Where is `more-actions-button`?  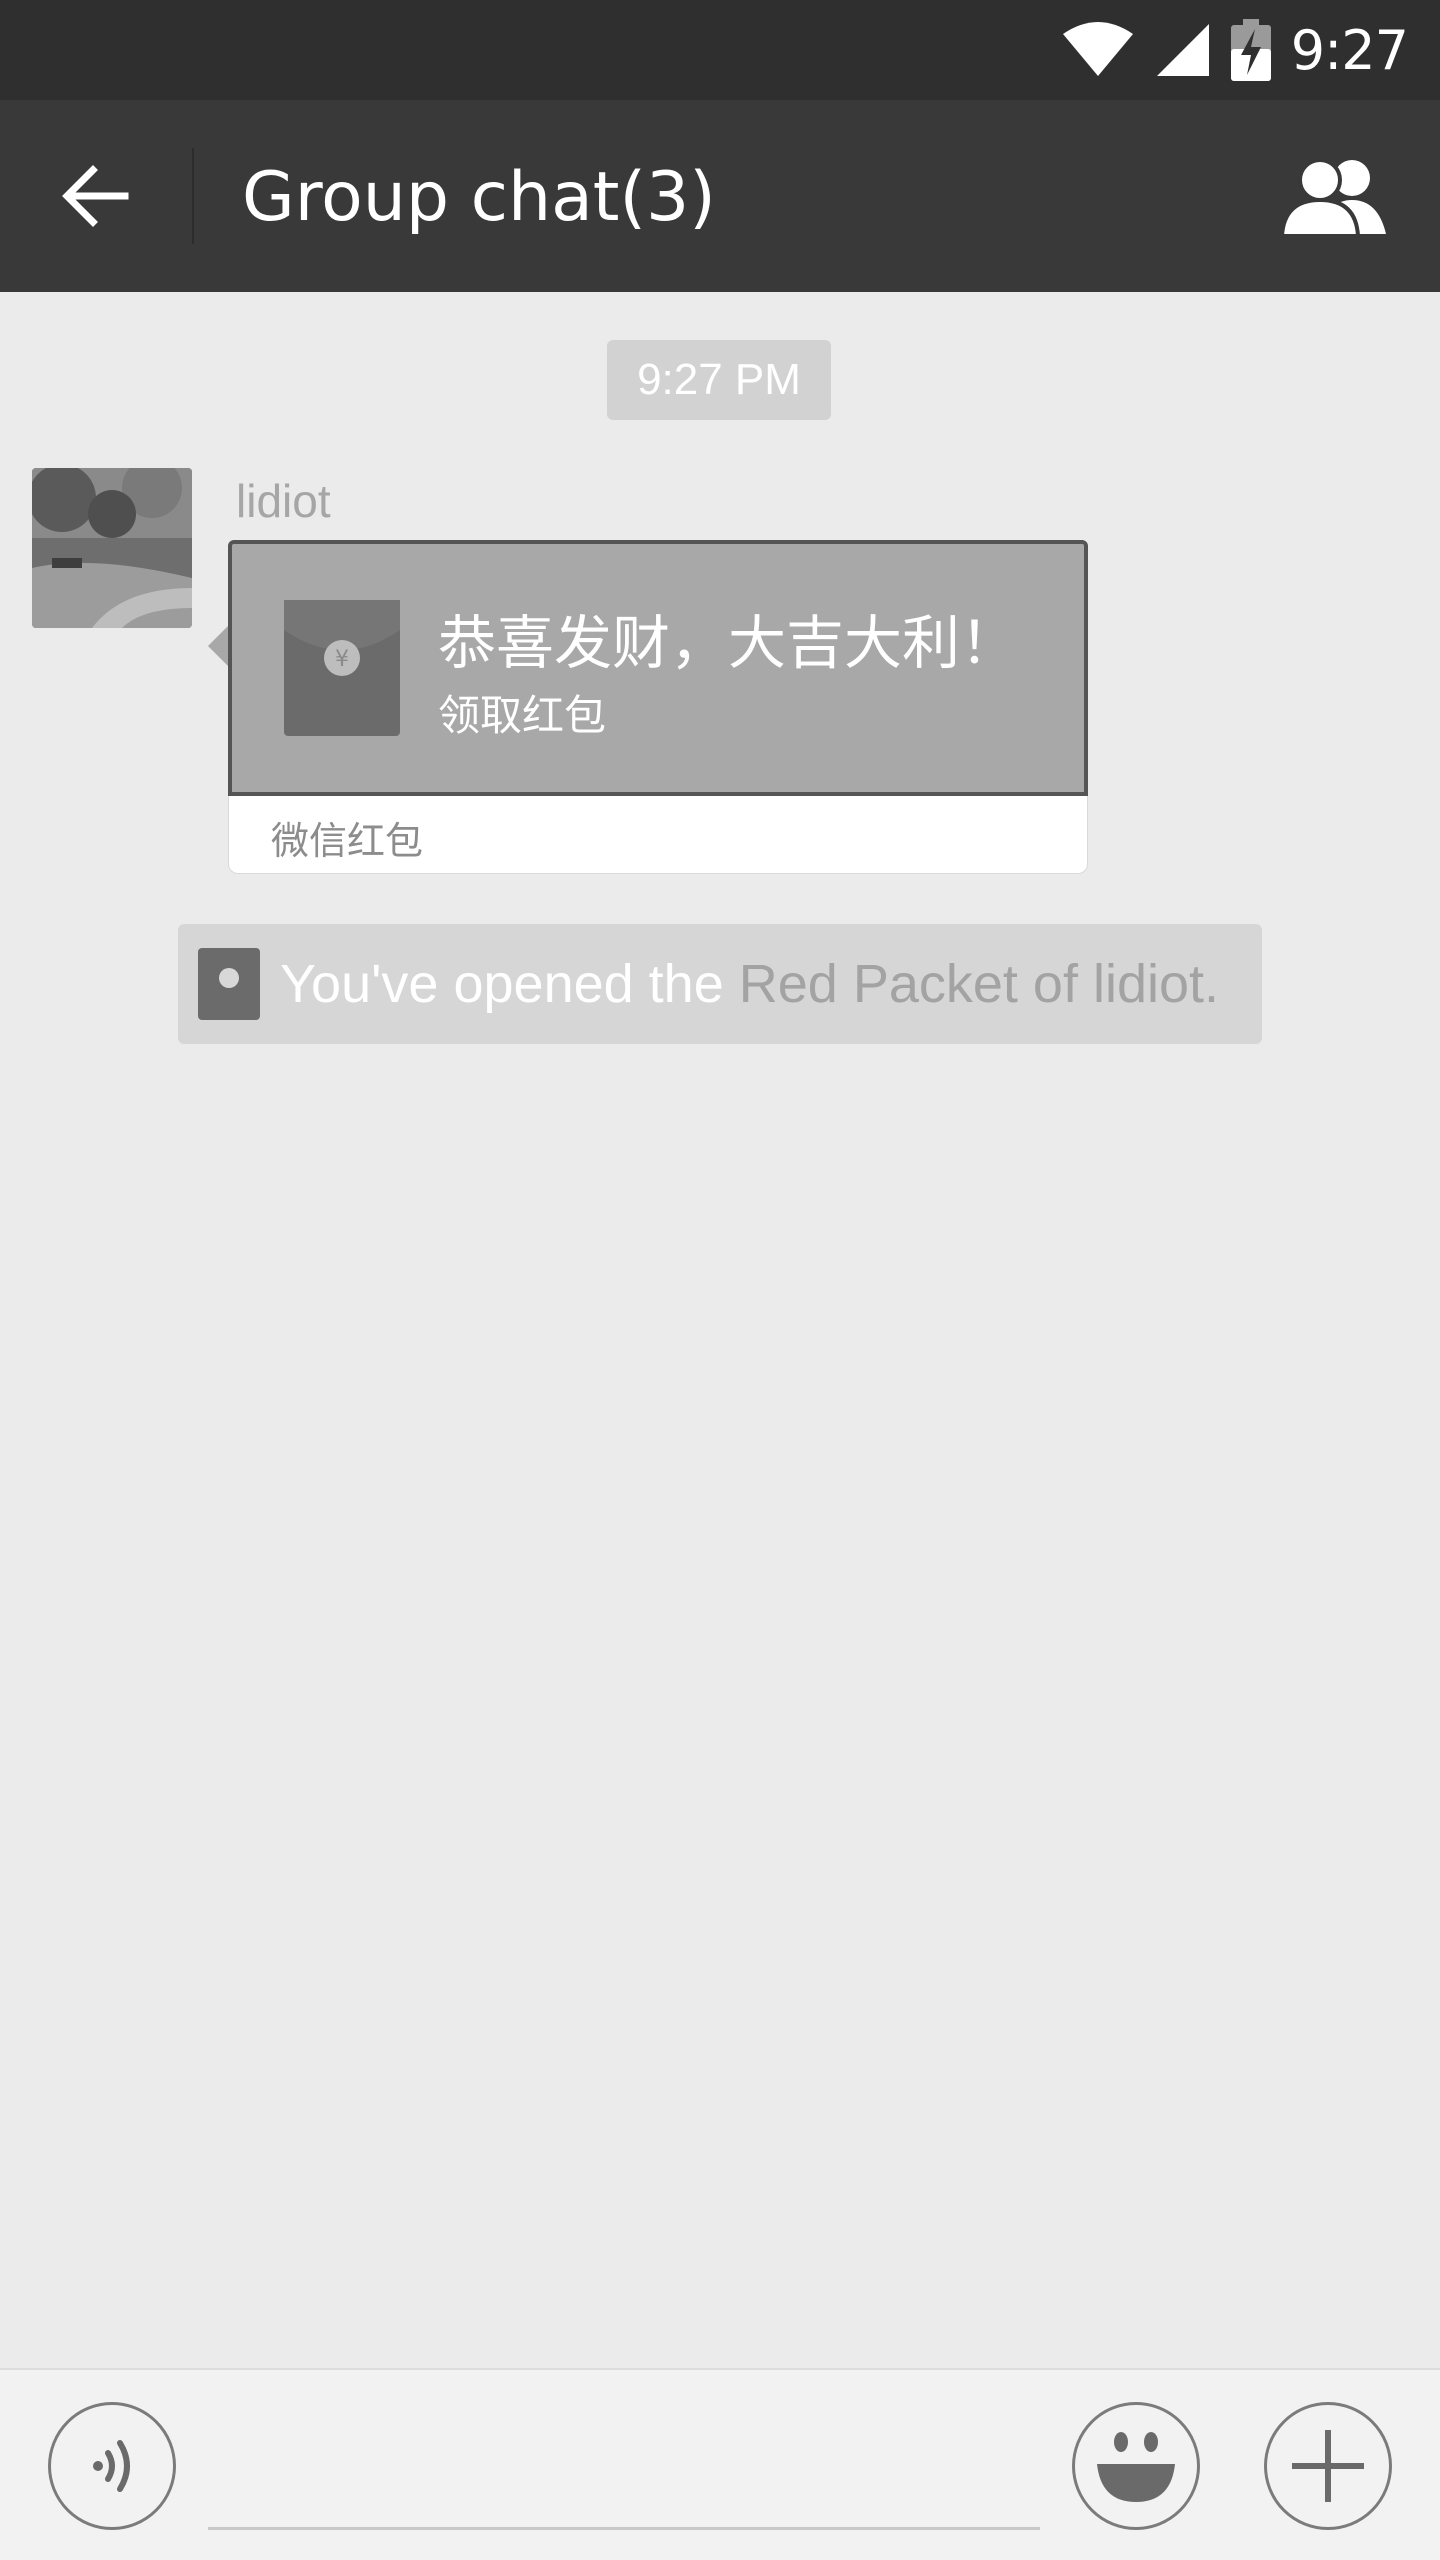
more-actions-button is located at coordinates (1328, 2466).